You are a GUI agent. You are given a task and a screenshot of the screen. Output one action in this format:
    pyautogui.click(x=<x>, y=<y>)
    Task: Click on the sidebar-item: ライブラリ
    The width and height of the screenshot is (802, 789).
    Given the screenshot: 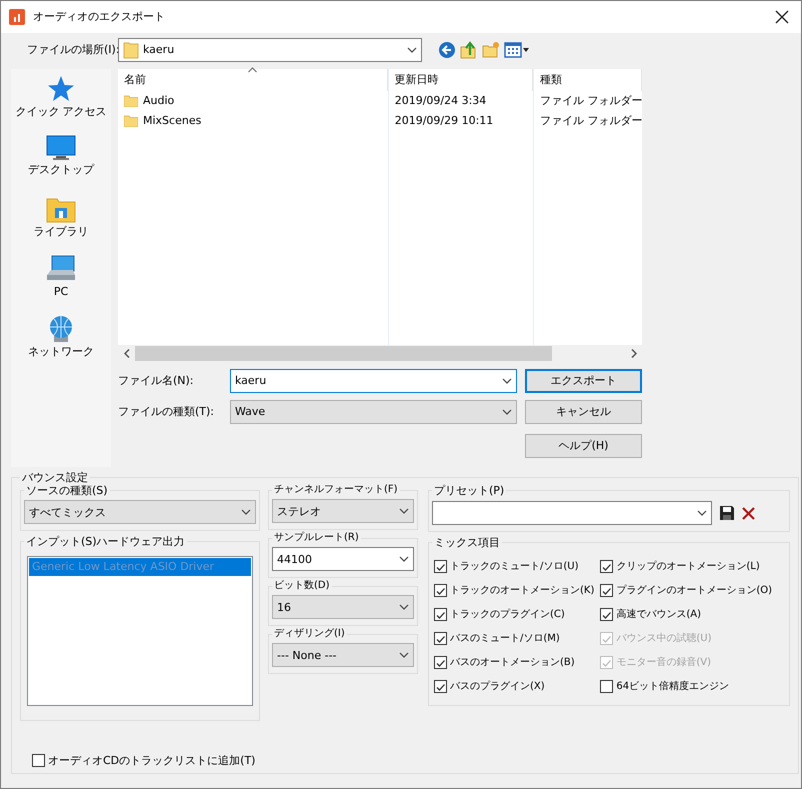 What is the action you would take?
    pyautogui.click(x=61, y=231)
    